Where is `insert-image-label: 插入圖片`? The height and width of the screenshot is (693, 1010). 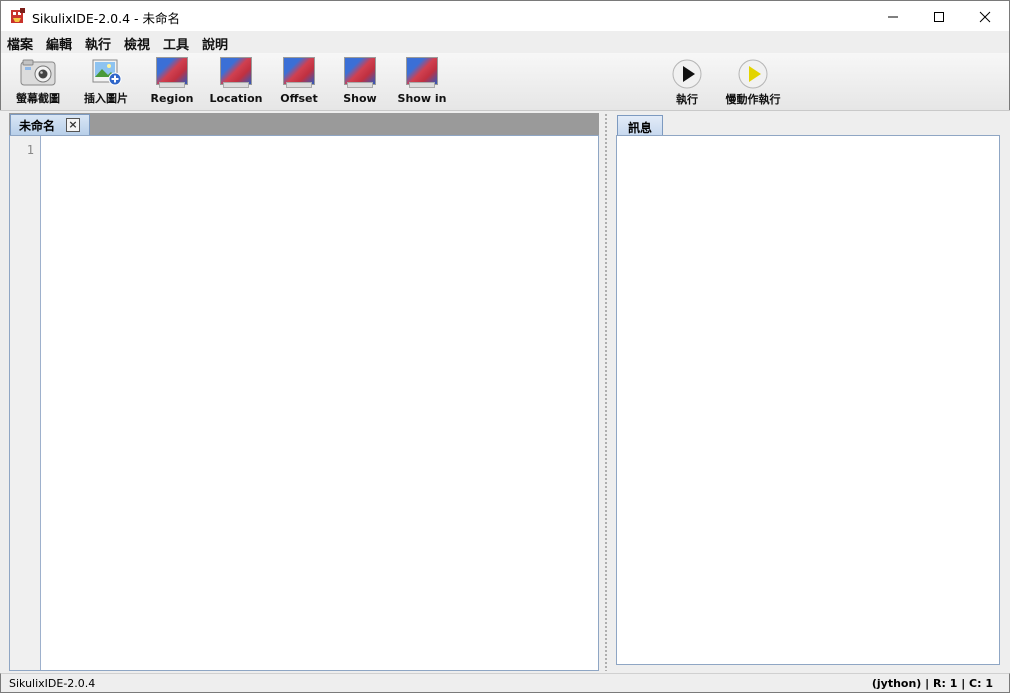 insert-image-label: 插入圖片 is located at coordinates (106, 98).